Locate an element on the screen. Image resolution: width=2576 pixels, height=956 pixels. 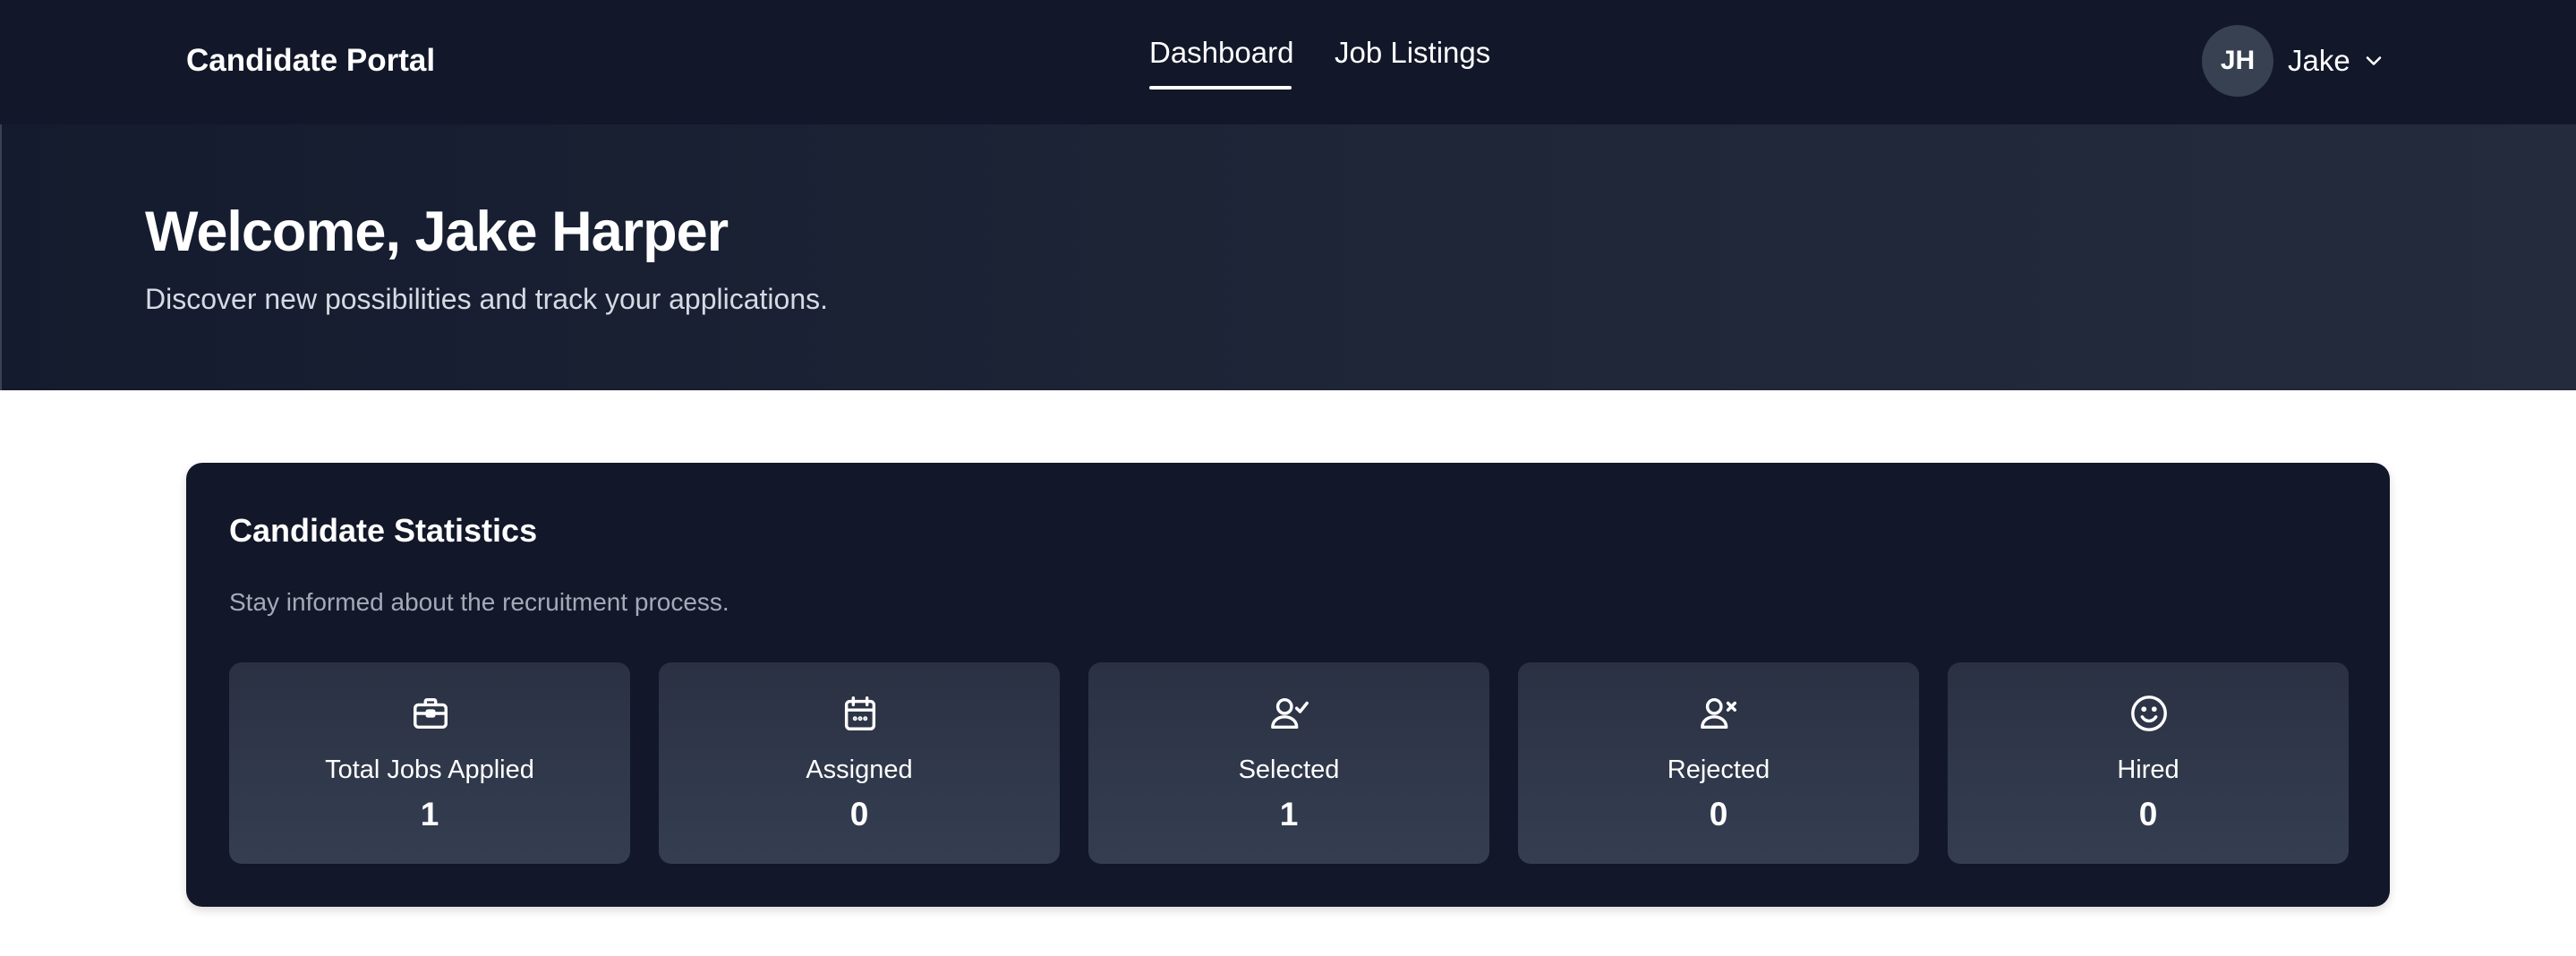
stat-label: Total Jobs Applied is located at coordinates (429, 769).